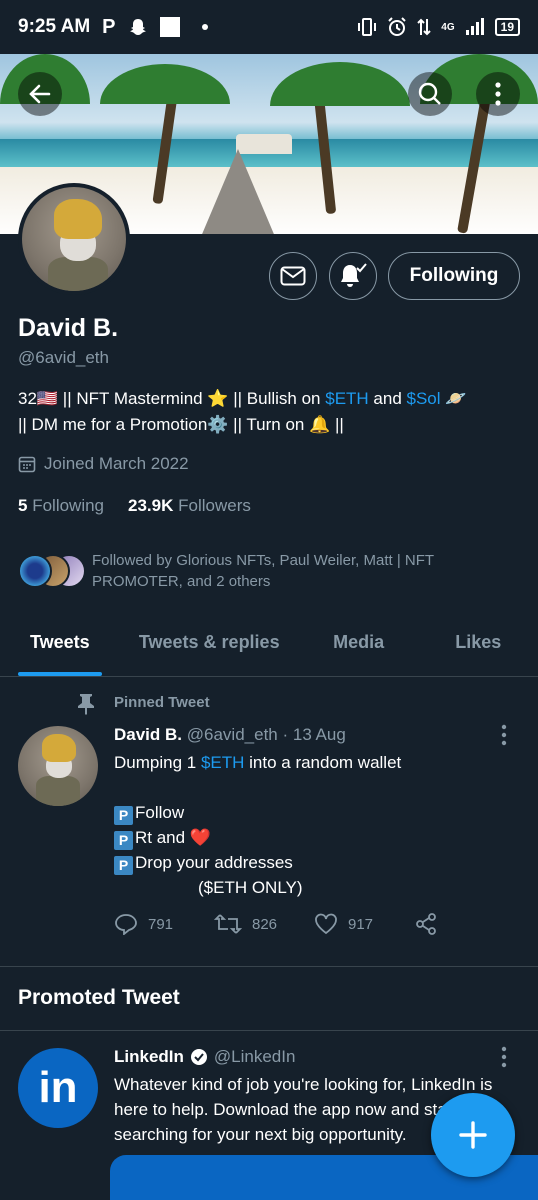  Describe the element at coordinates (364, 924) in the screenshot. I see `like-button: 917` at that location.